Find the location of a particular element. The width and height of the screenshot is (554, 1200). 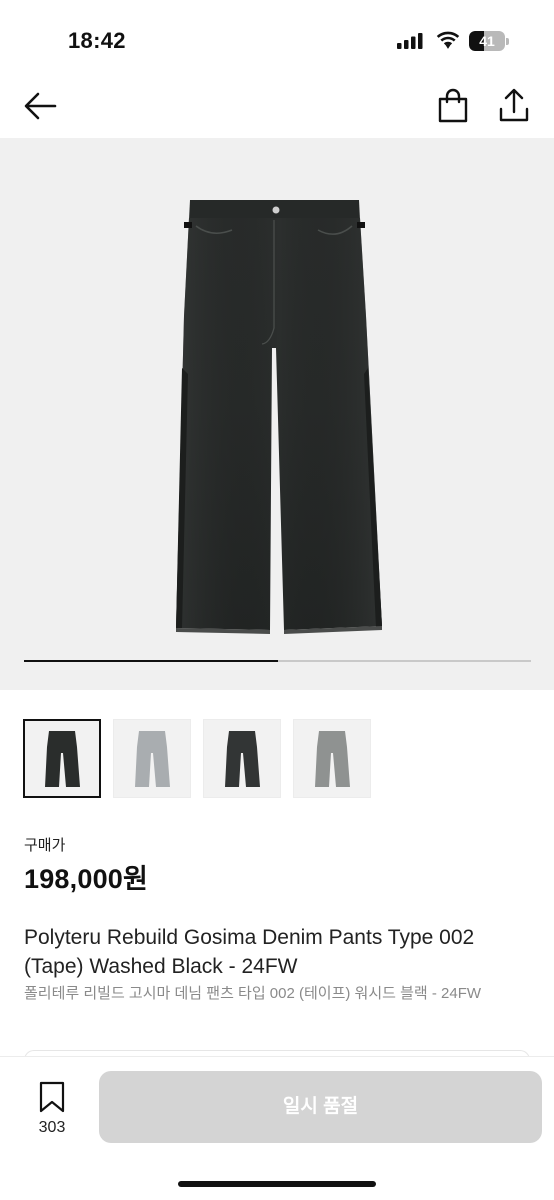

gallery-progress-track is located at coordinates (277, 661).